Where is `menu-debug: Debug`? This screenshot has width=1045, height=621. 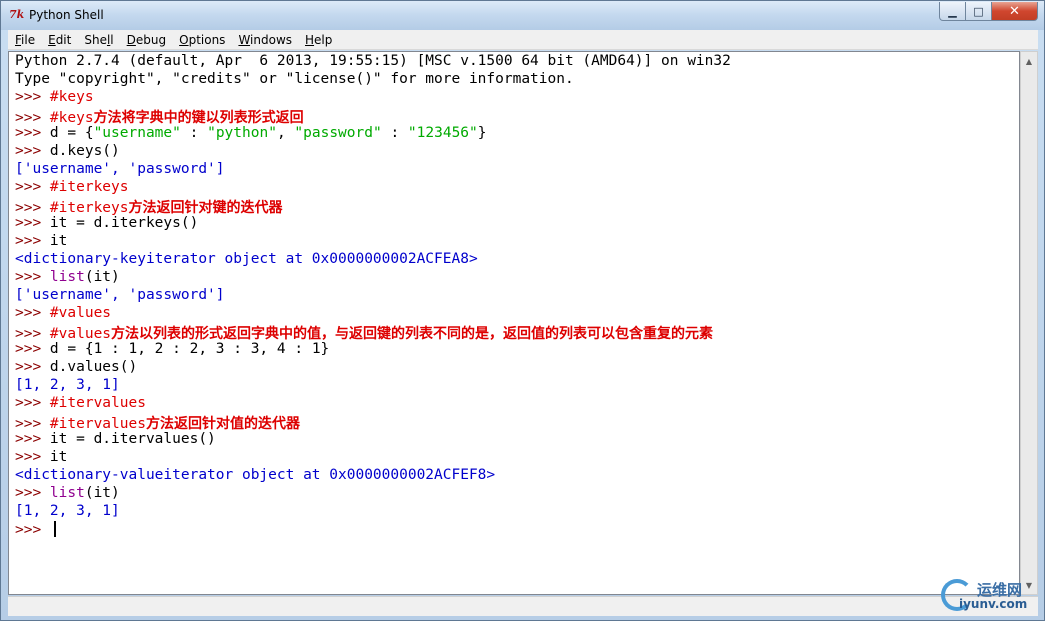
menu-debug: Debug is located at coordinates (146, 40).